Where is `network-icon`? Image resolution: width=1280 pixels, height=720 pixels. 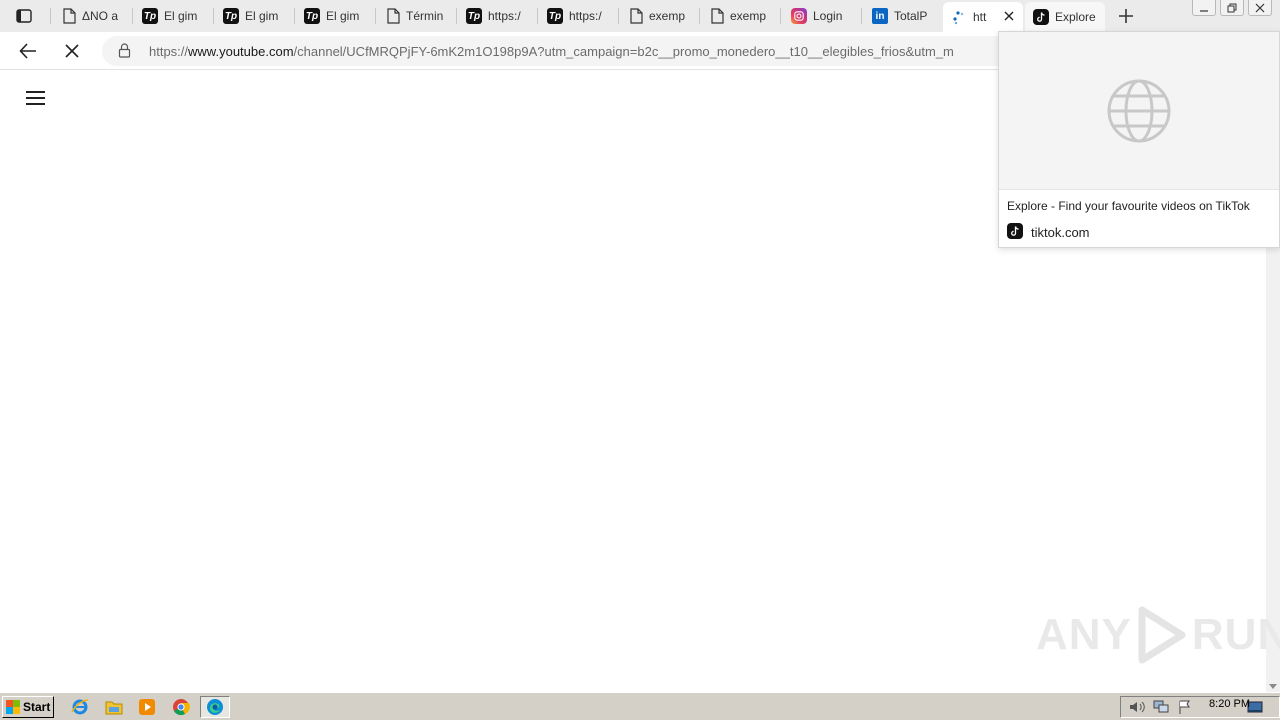
network-icon is located at coordinates (1161, 707).